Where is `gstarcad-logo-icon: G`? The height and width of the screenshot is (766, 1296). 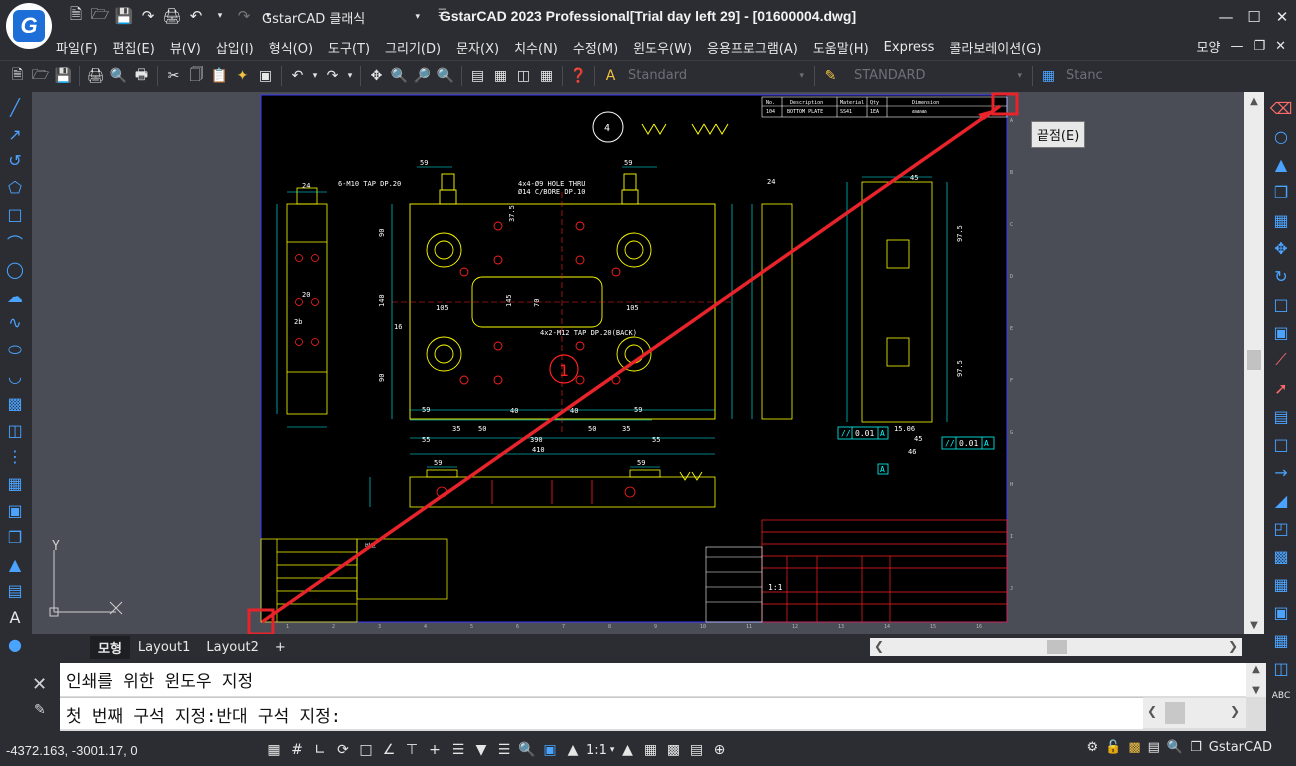 gstarcad-logo-icon: G is located at coordinates (29, 26).